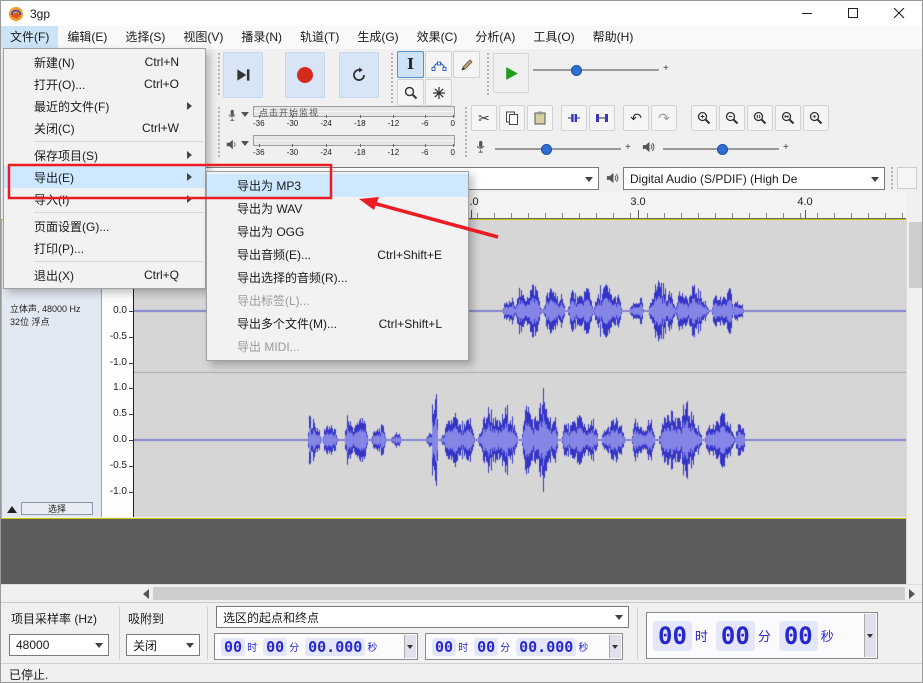  Describe the element at coordinates (410, 92) in the screenshot. I see `zoom-tool-button` at that location.